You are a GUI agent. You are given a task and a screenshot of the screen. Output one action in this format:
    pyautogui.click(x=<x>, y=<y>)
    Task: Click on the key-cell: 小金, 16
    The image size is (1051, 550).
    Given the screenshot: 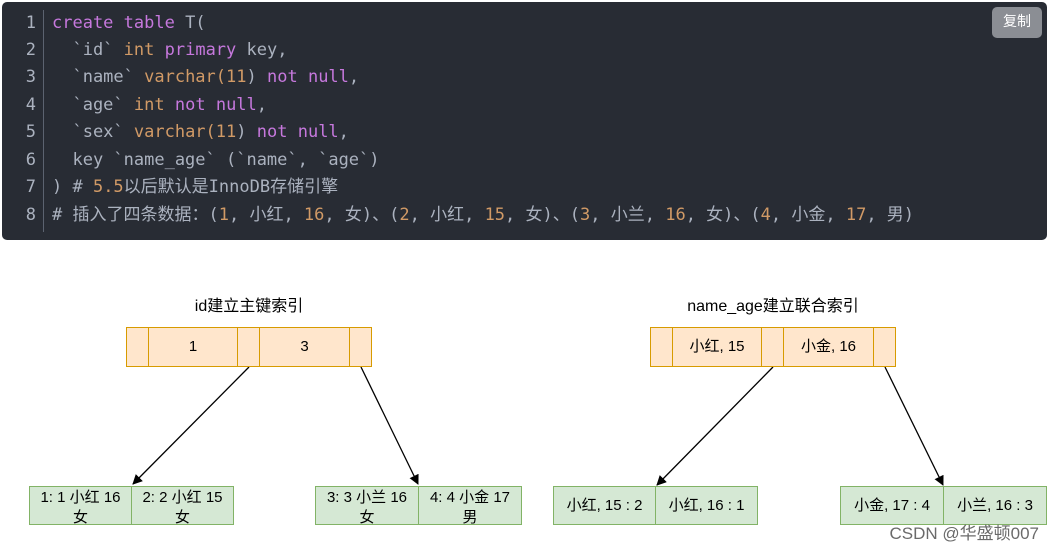 What is the action you would take?
    pyautogui.click(x=828, y=347)
    